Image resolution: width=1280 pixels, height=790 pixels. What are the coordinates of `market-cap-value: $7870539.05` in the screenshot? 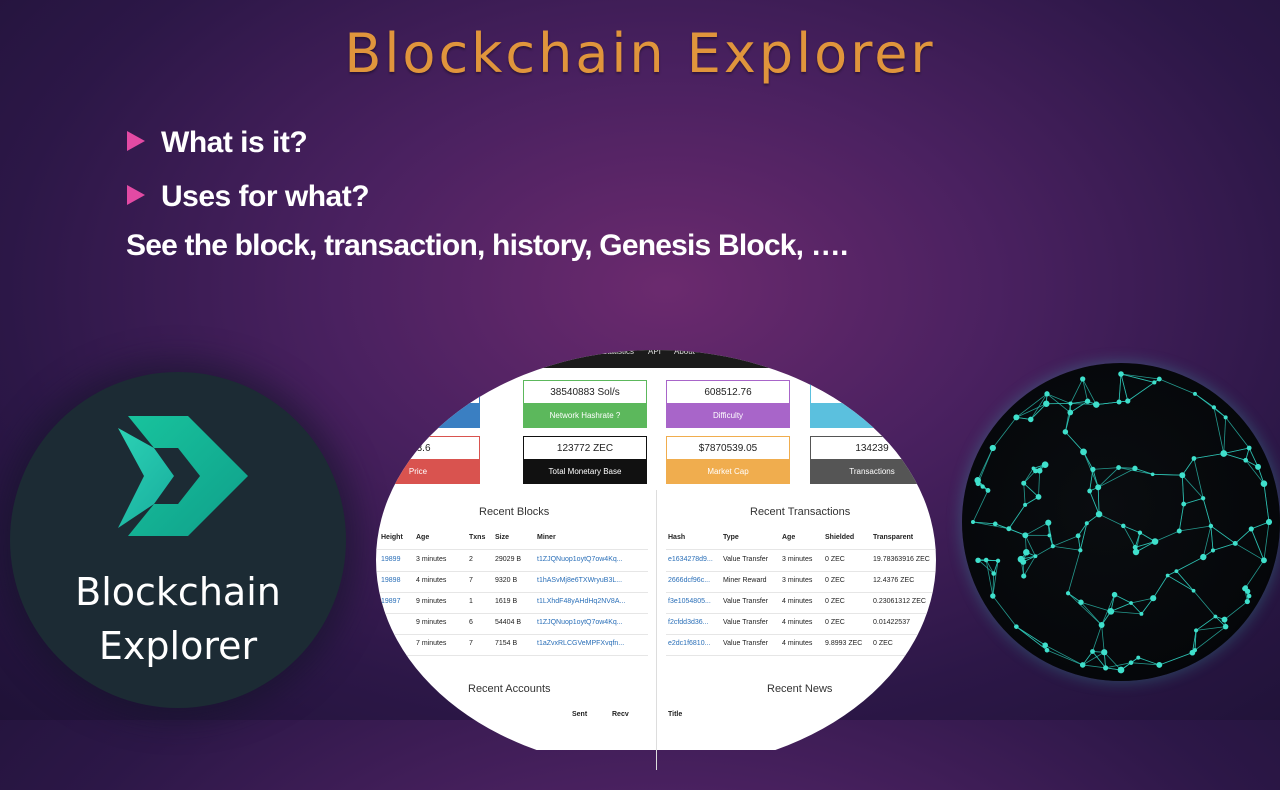 It's located at (728, 448).